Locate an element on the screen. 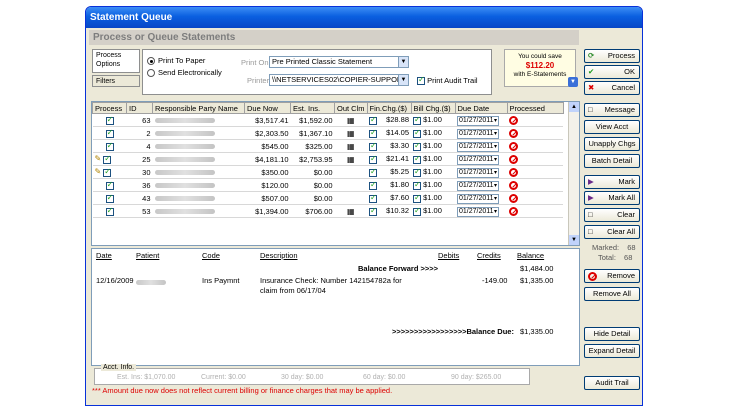 This screenshot has height=410, width=730. pencil-icon: ✎ is located at coordinates (98, 172).